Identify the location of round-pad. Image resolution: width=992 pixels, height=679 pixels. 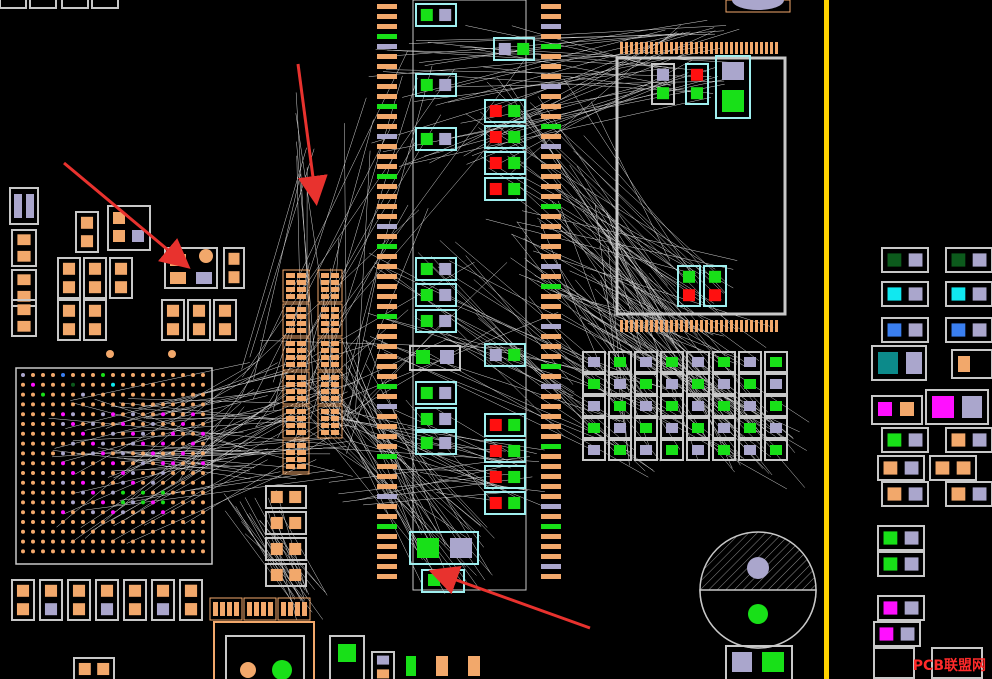
(248, 670).